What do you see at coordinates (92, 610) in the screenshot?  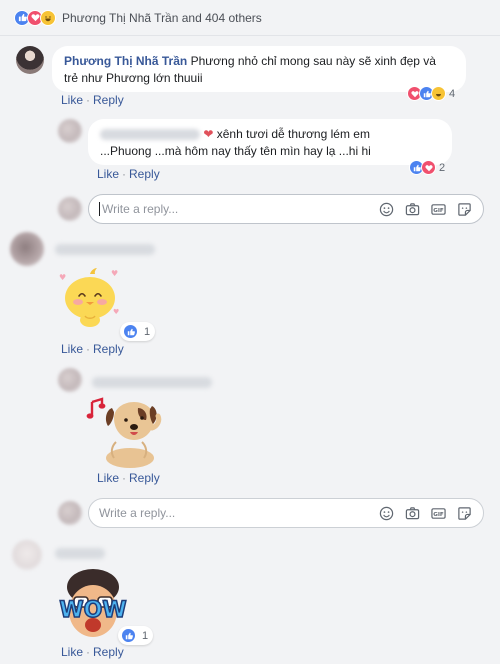 I see `wow-sticker-text: WOW` at bounding box center [92, 610].